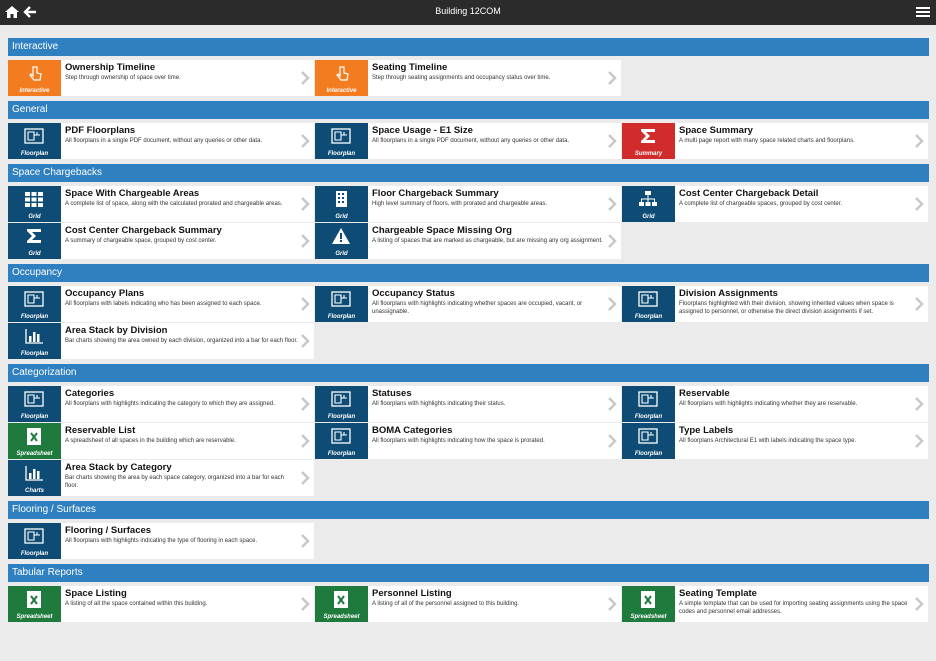 The image size is (936, 661). What do you see at coordinates (412, 593) in the screenshot?
I see `report-name: Personnel Listing` at bounding box center [412, 593].